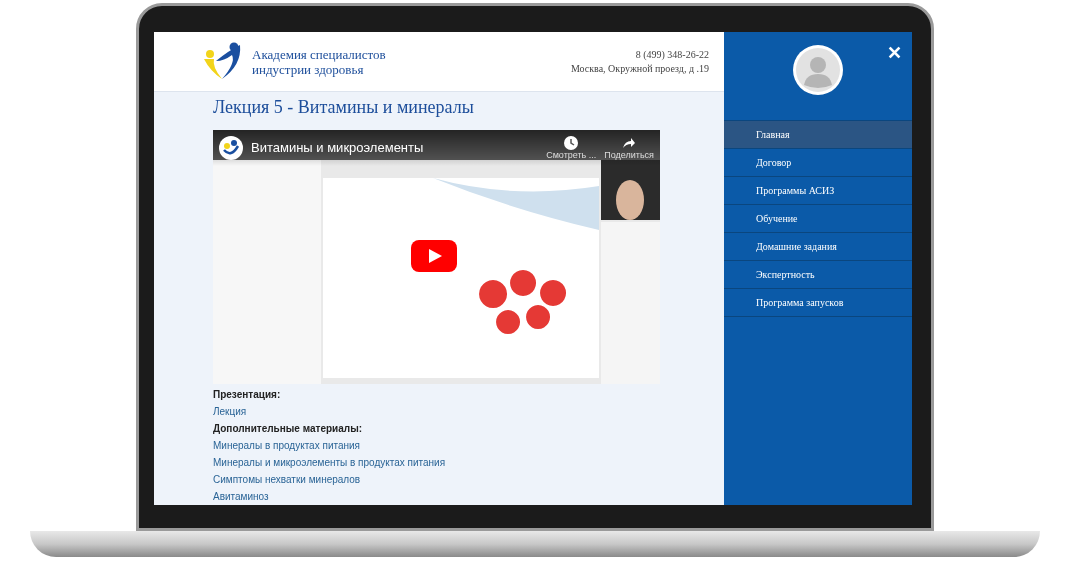  Describe the element at coordinates (287, 445) in the screenshot. I see `material-link: Минералы в продуктах питания` at that location.